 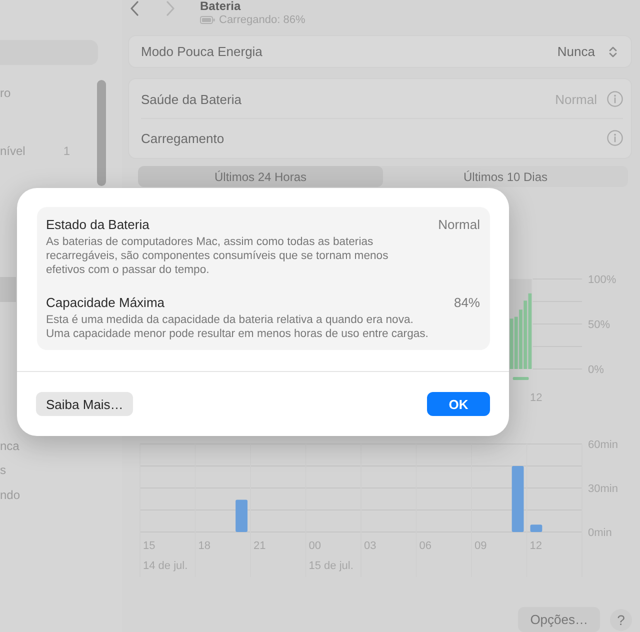 What do you see at coordinates (587, 51) in the screenshot?
I see `popup-button: Nunca` at bounding box center [587, 51].